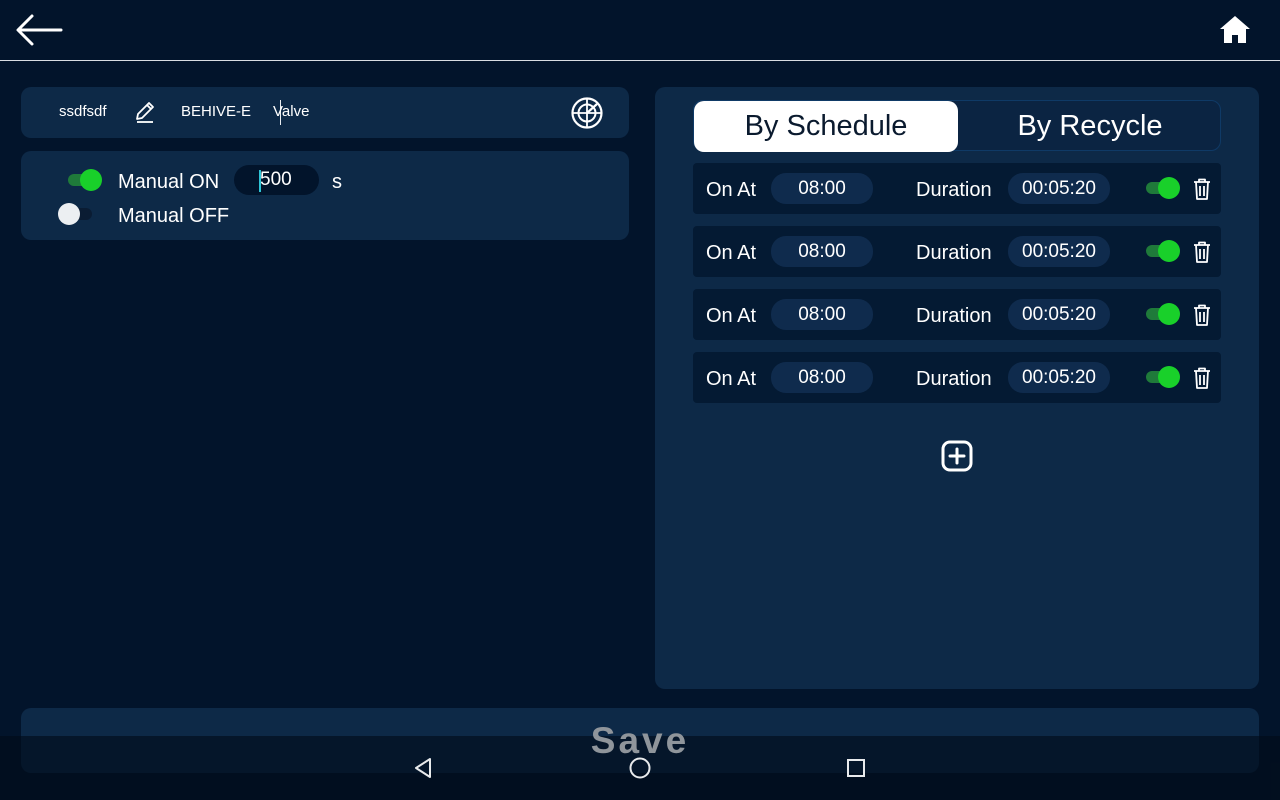 The image size is (1280, 800). I want to click on arrow-left-icon, so click(39, 30).